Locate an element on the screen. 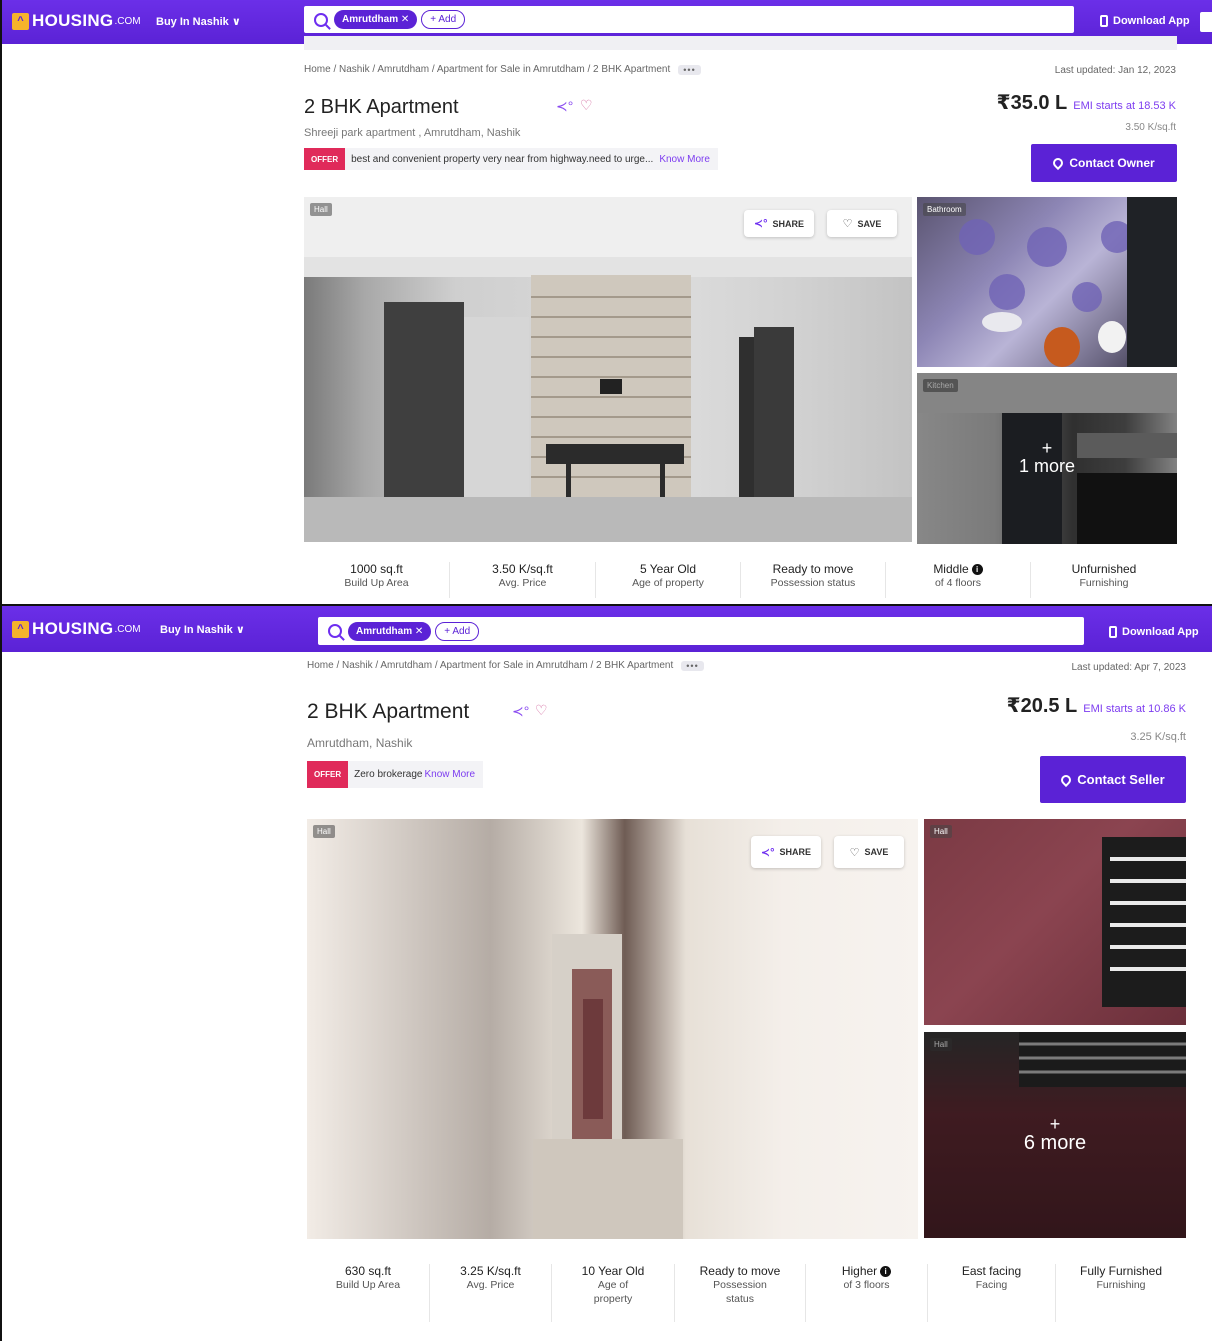 The width and height of the screenshot is (1212, 1341). stat-value: Higher is located at coordinates (859, 1271).